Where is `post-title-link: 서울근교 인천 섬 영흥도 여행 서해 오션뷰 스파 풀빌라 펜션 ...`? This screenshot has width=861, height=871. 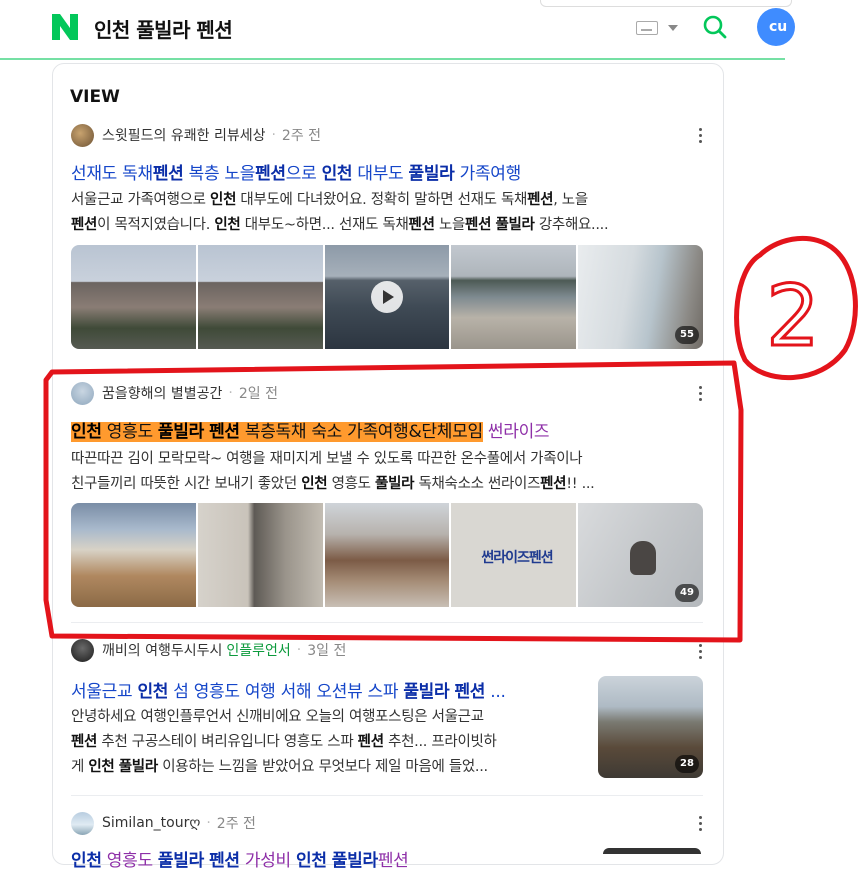 post-title-link: 서울근교 인천 섬 영흥도 여행 서해 오션뷰 스파 풀빌라 펜션 ... is located at coordinates (288, 689).